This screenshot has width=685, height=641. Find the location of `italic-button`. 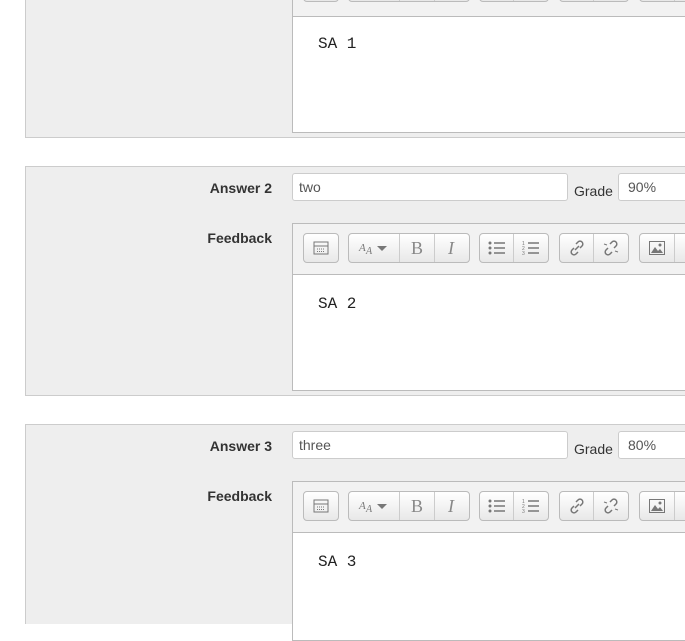

italic-button is located at coordinates (452, 0).